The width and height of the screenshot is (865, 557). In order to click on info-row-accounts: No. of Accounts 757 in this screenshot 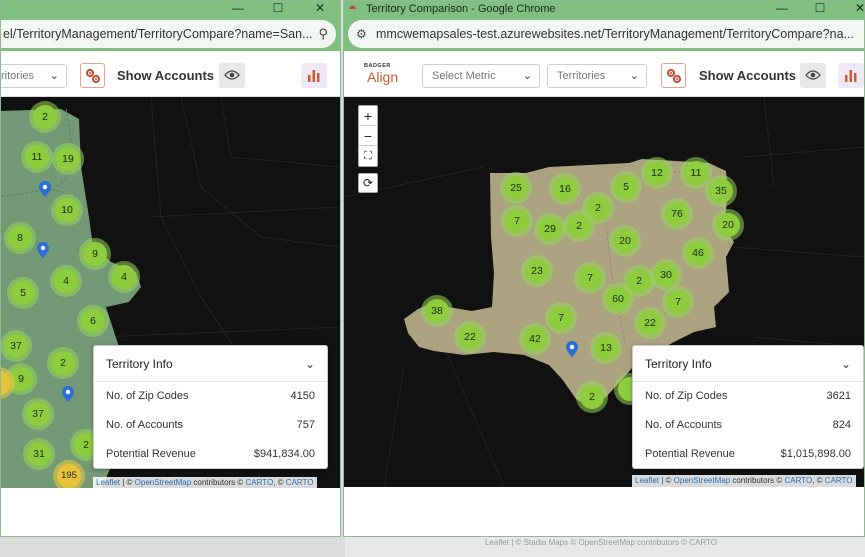, I will do `click(210, 425)`.